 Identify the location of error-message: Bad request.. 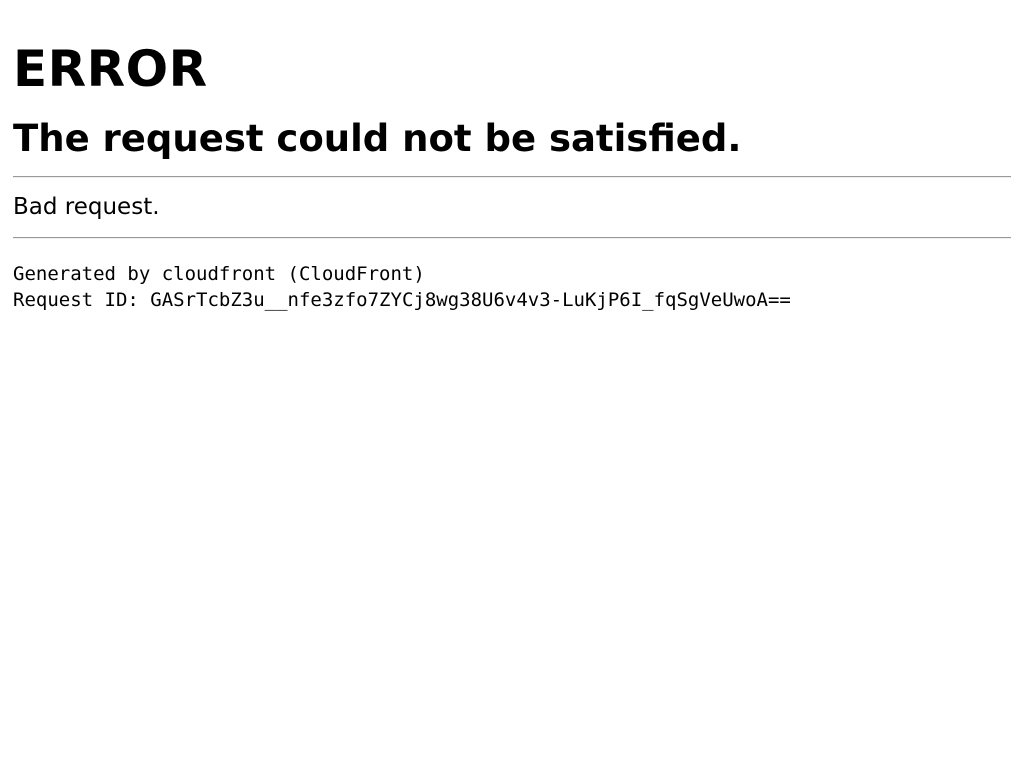
(86, 207).